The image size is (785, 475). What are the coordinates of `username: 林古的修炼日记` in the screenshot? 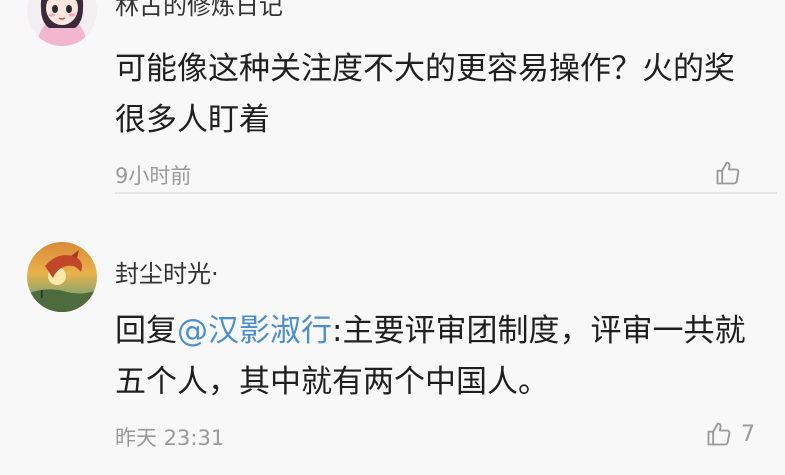 It's located at (199, 10).